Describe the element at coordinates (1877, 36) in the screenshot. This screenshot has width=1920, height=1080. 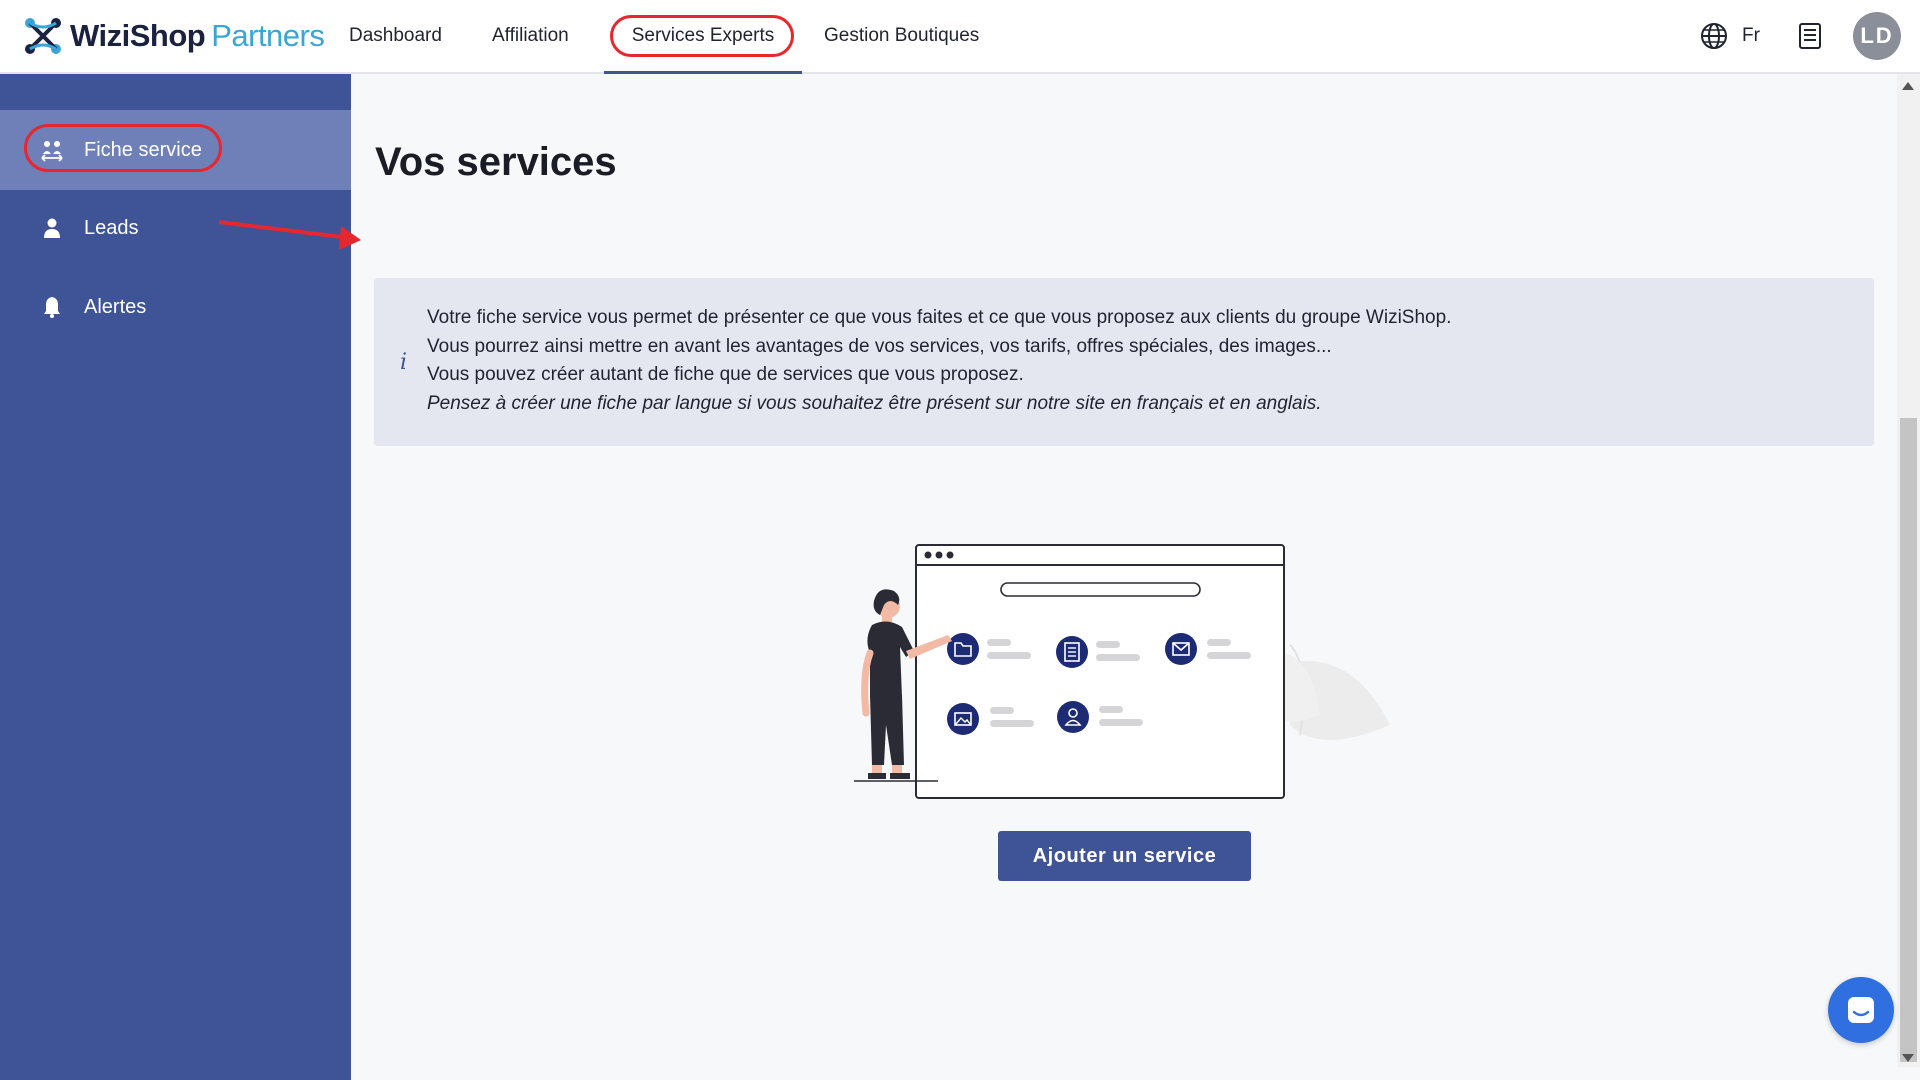
I see `user-avatar: LD` at that location.